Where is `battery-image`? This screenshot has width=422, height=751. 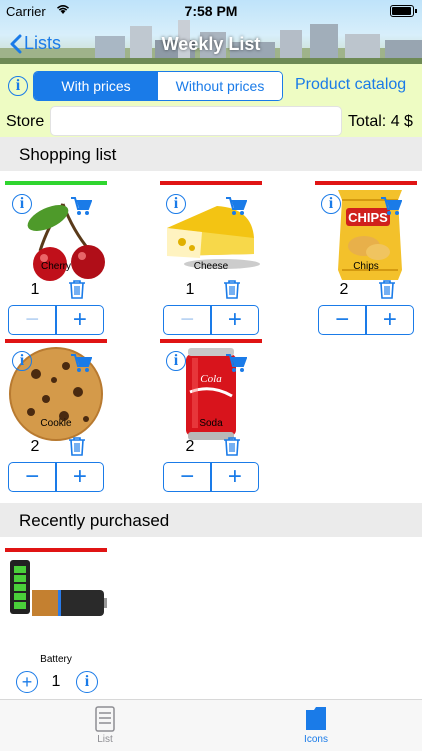 battery-image is located at coordinates (58, 588).